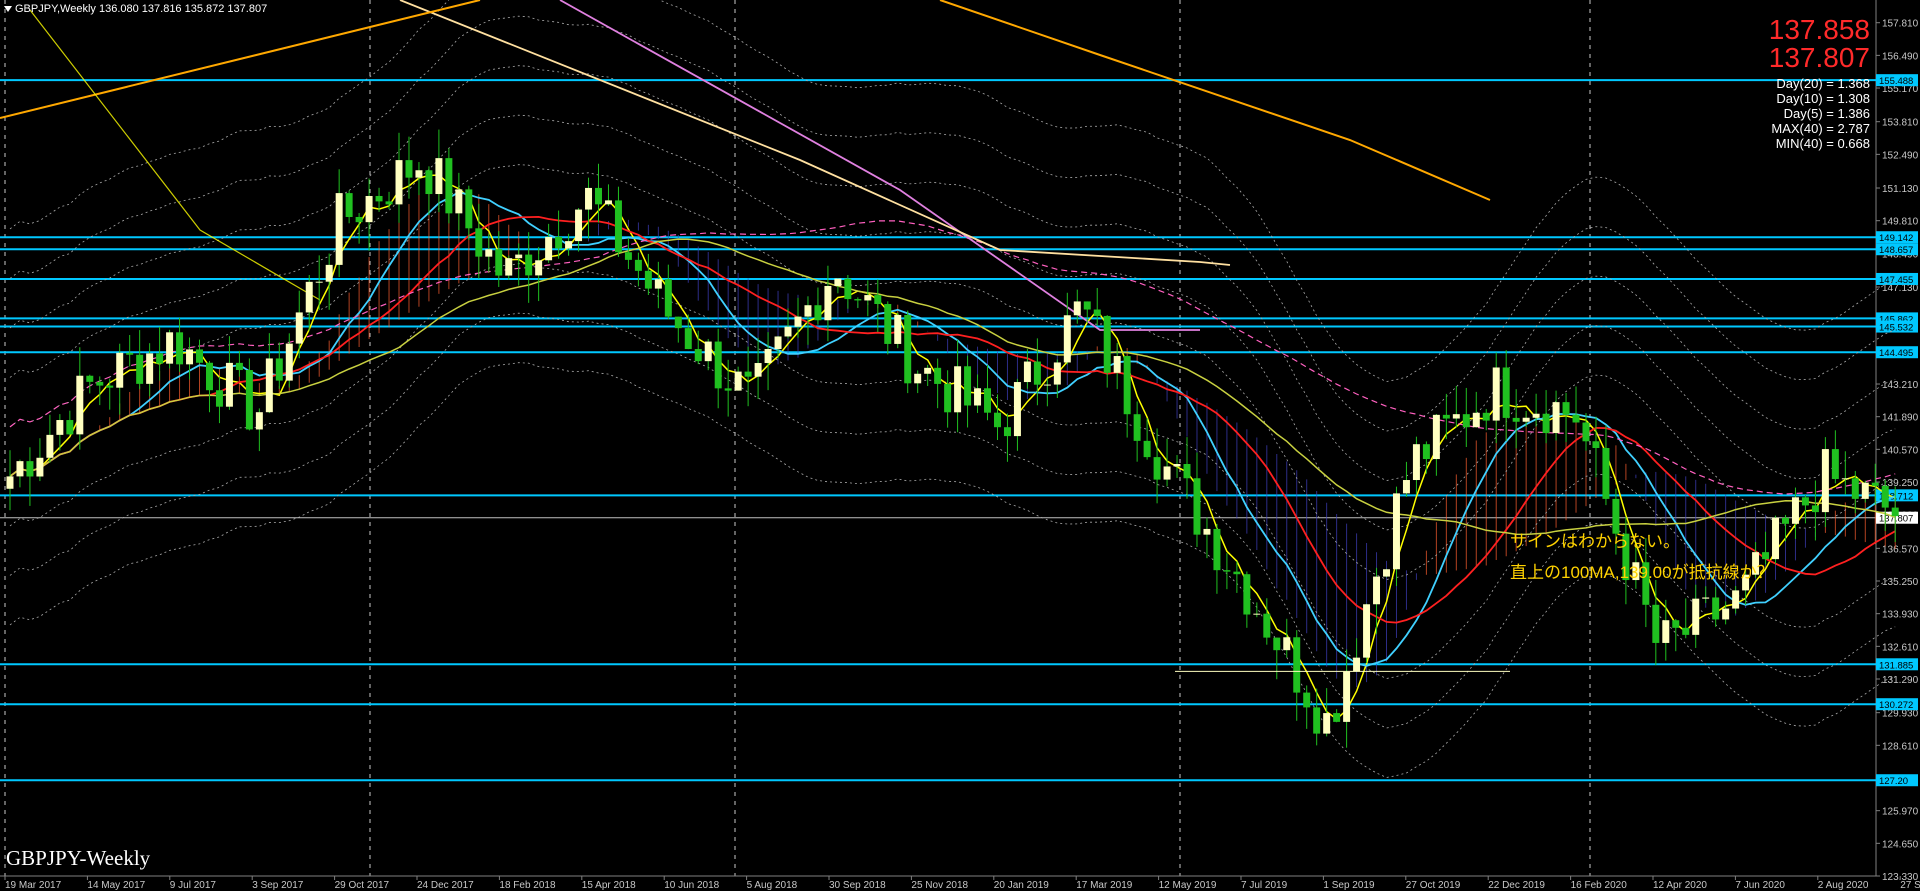 This screenshot has width=1920, height=891. Describe the element at coordinates (1433, 885) in the screenshot. I see `x-tick-label: 27 Oct 2019` at that location.